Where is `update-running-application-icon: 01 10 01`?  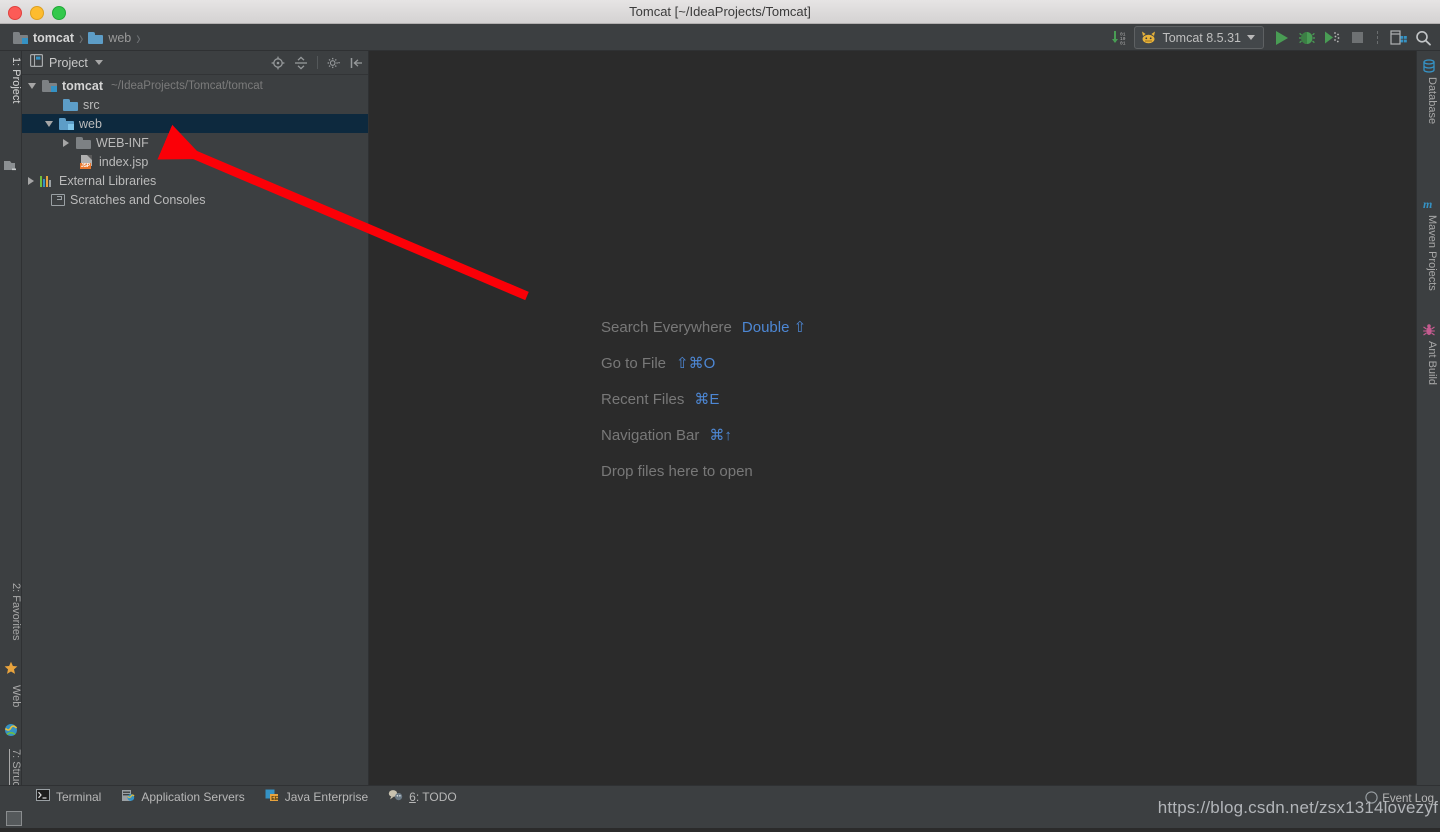
update-running-application-icon: 01 10 01 is located at coordinates (1120, 38).